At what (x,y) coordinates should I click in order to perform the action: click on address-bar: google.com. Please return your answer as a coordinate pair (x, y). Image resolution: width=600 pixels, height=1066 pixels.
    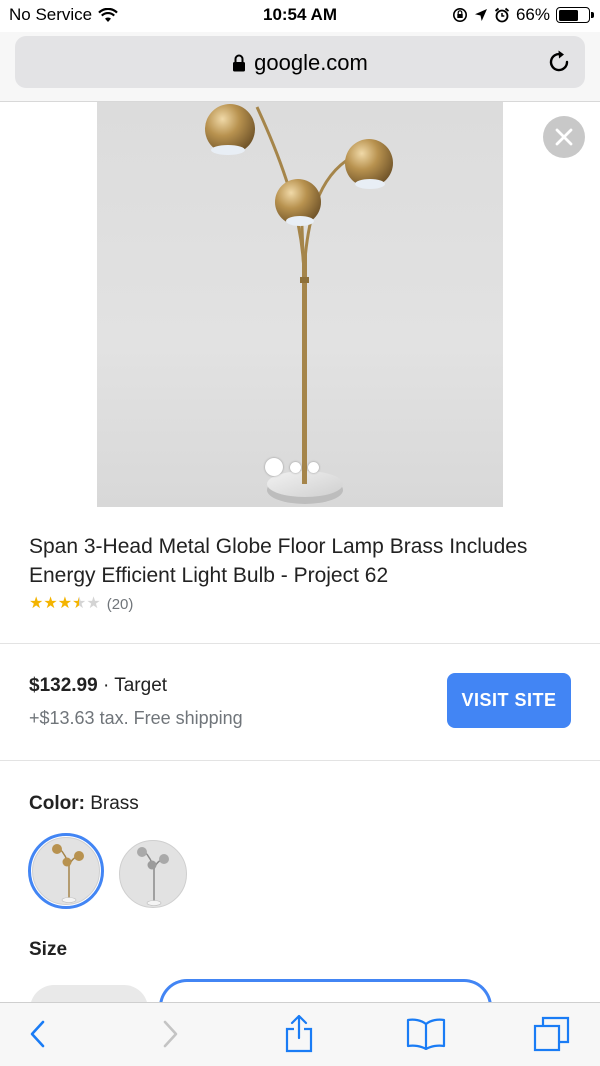
    Looking at the image, I should click on (300, 62).